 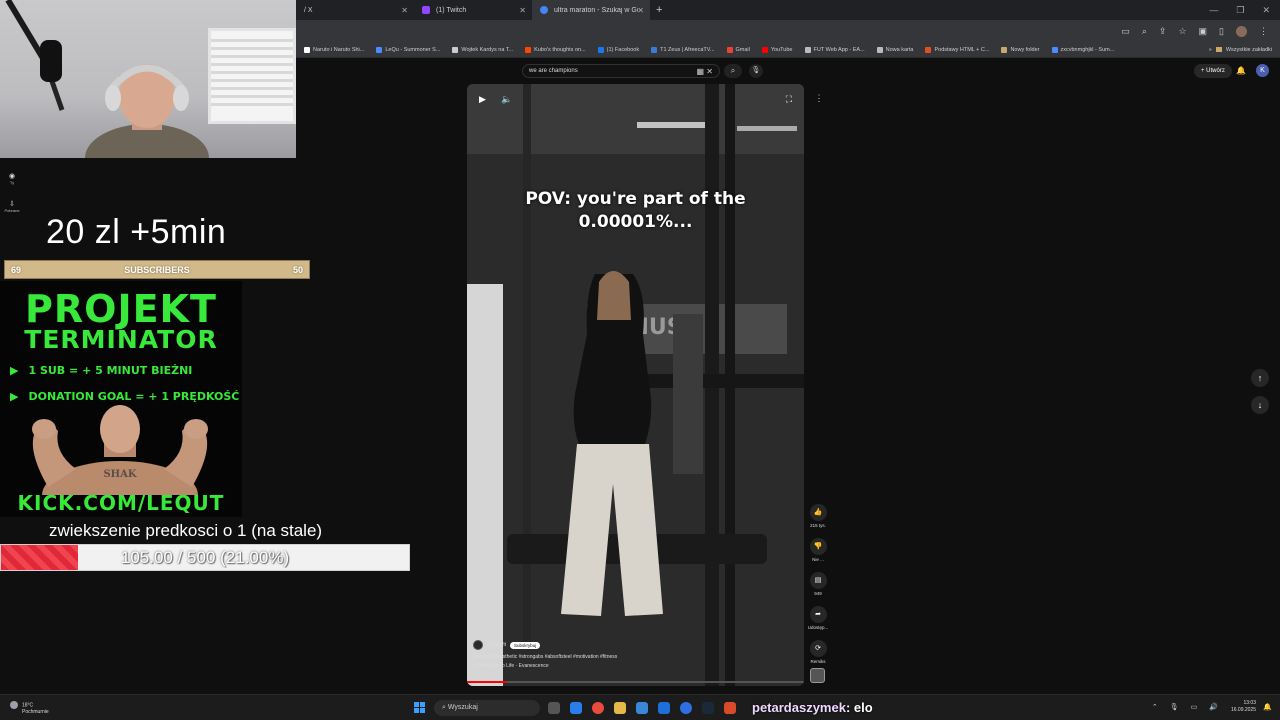 What do you see at coordinates (16, 269) in the screenshot?
I see `subscribers-current: 69` at bounding box center [16, 269].